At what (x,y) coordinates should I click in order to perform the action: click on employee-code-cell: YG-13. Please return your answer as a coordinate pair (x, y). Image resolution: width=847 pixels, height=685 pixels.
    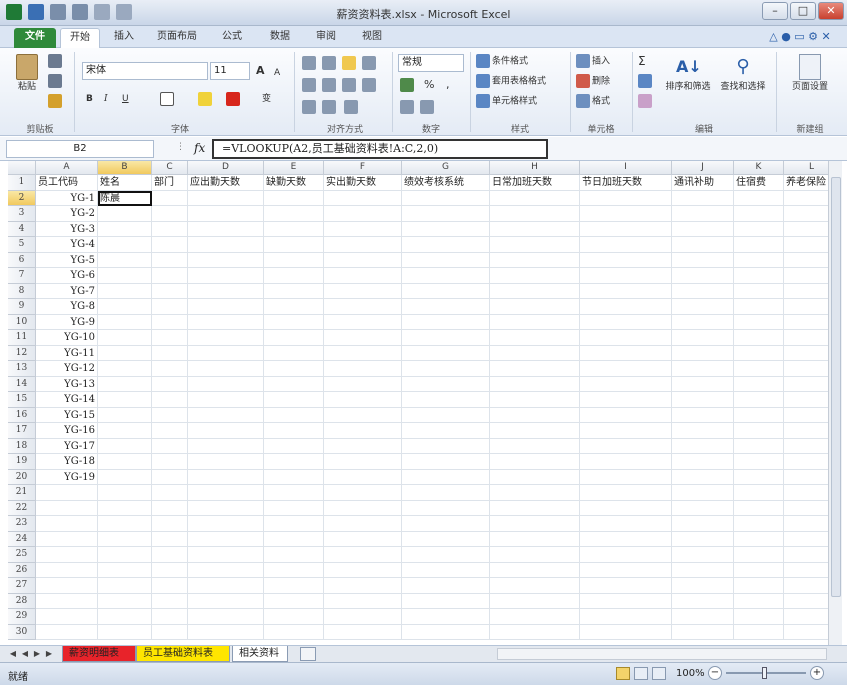
    Looking at the image, I should click on (67, 384).